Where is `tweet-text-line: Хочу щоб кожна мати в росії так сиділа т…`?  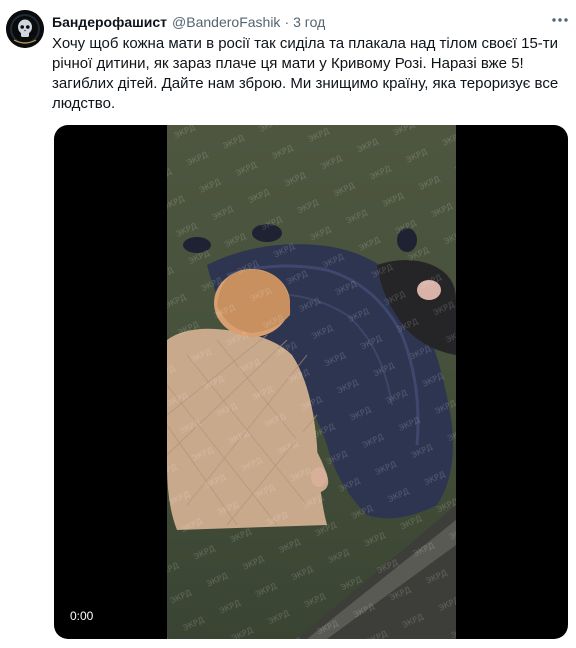 tweet-text-line: Хочу щоб кожна мати в росії так сиділа т… is located at coordinates (305, 43).